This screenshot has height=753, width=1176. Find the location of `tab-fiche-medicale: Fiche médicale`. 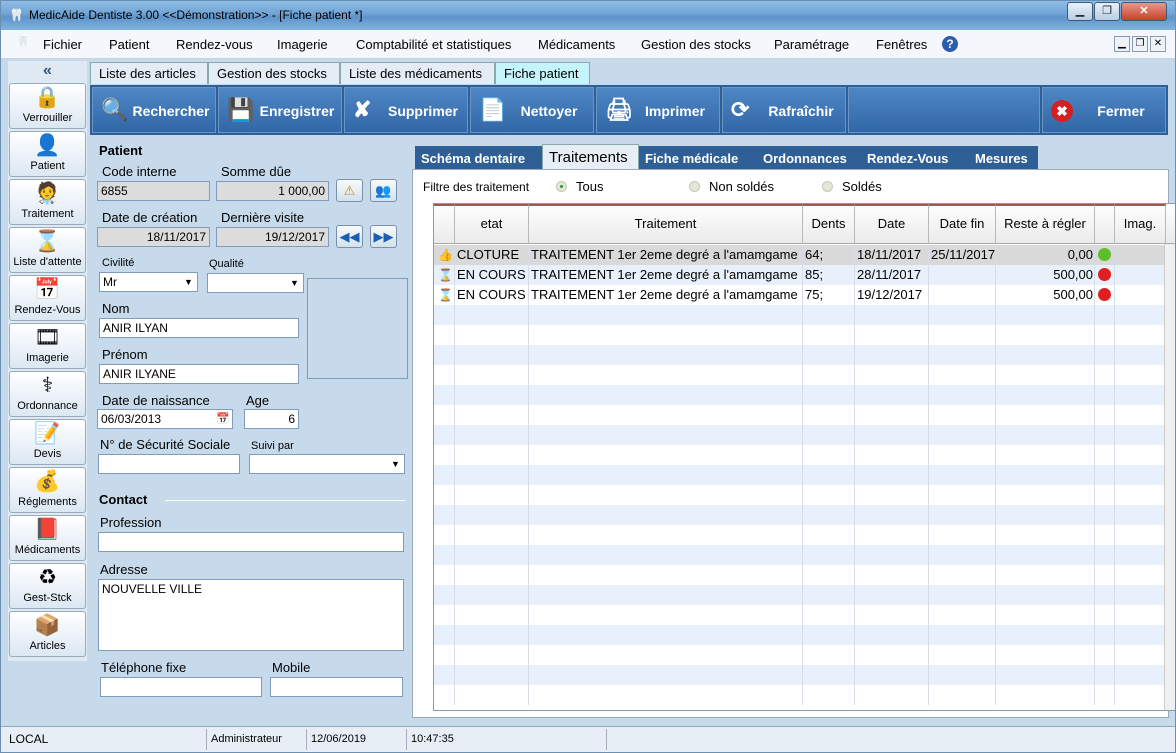

tab-fiche-medicale: Fiche médicale is located at coordinates (698, 158).